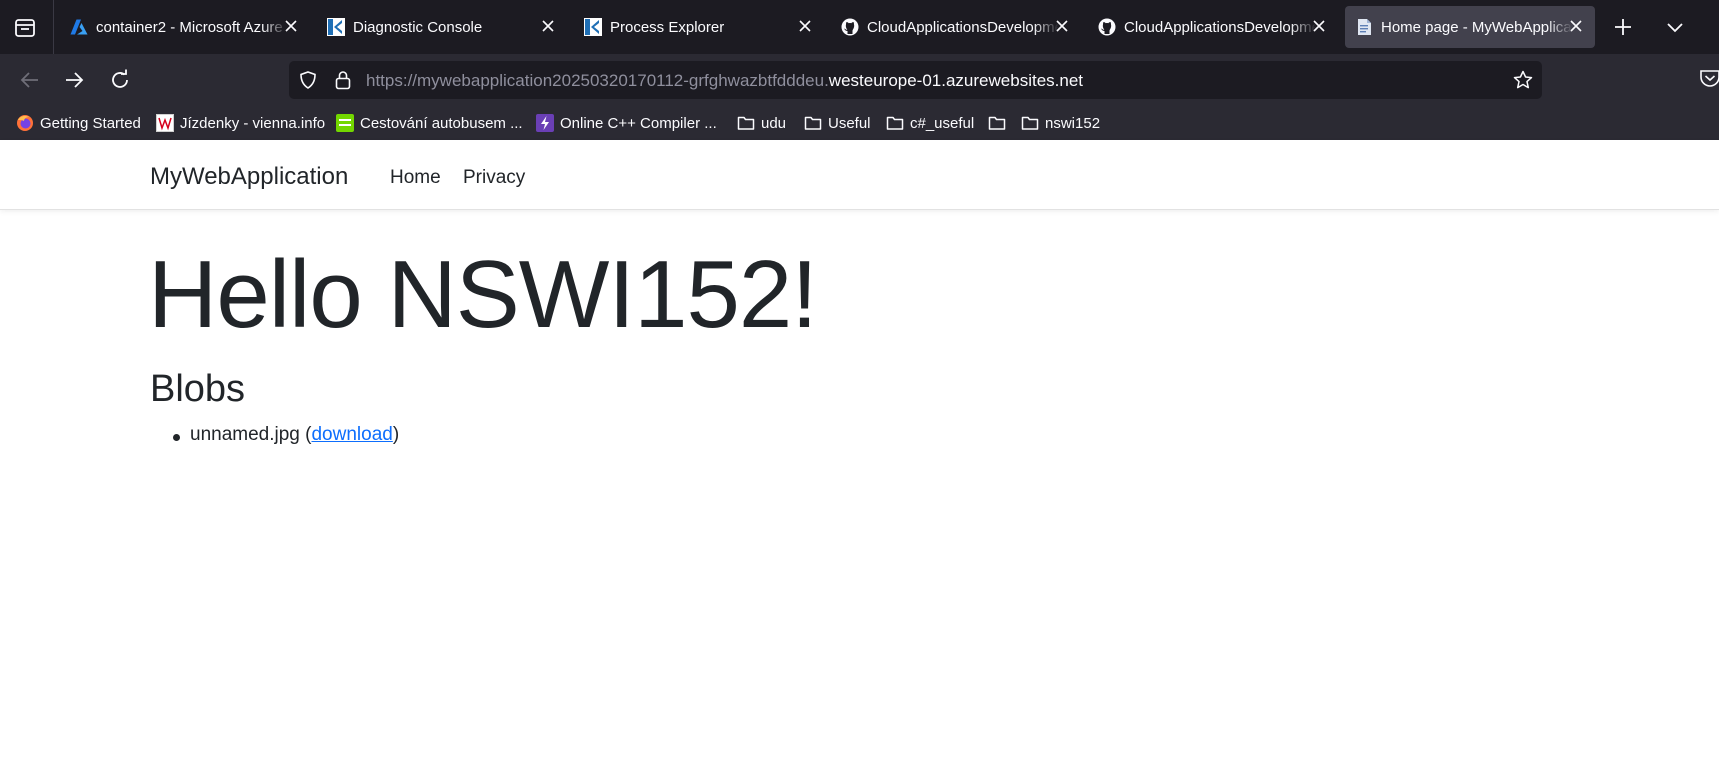 This screenshot has width=1719, height=775. I want to click on url-host: westeurope-01.azurewebsites.net, so click(955, 80).